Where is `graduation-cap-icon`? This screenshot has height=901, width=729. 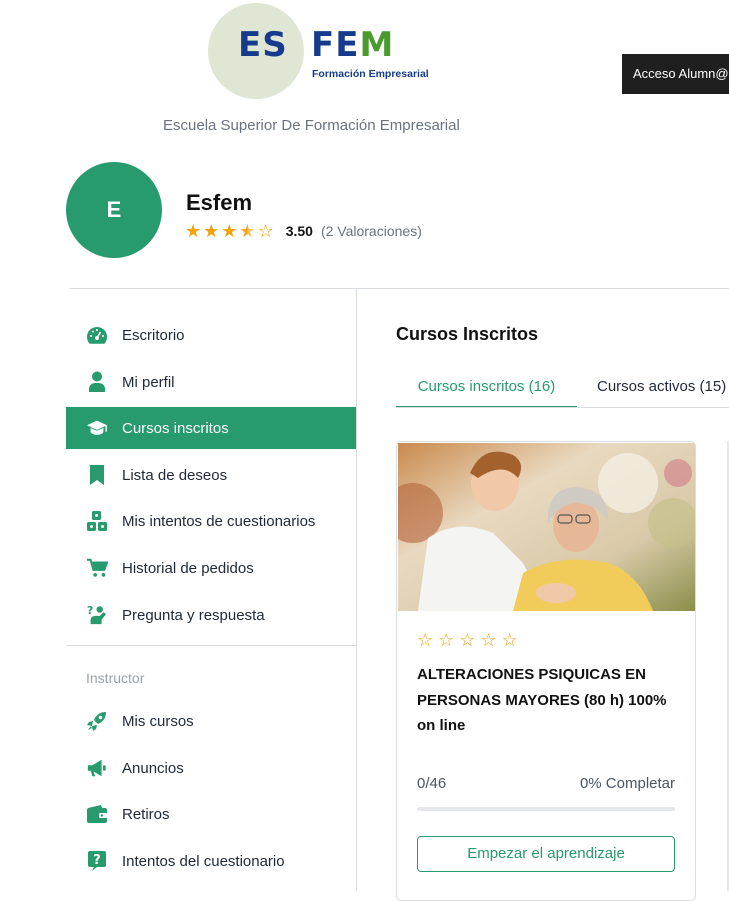
graduation-cap-icon is located at coordinates (97, 428).